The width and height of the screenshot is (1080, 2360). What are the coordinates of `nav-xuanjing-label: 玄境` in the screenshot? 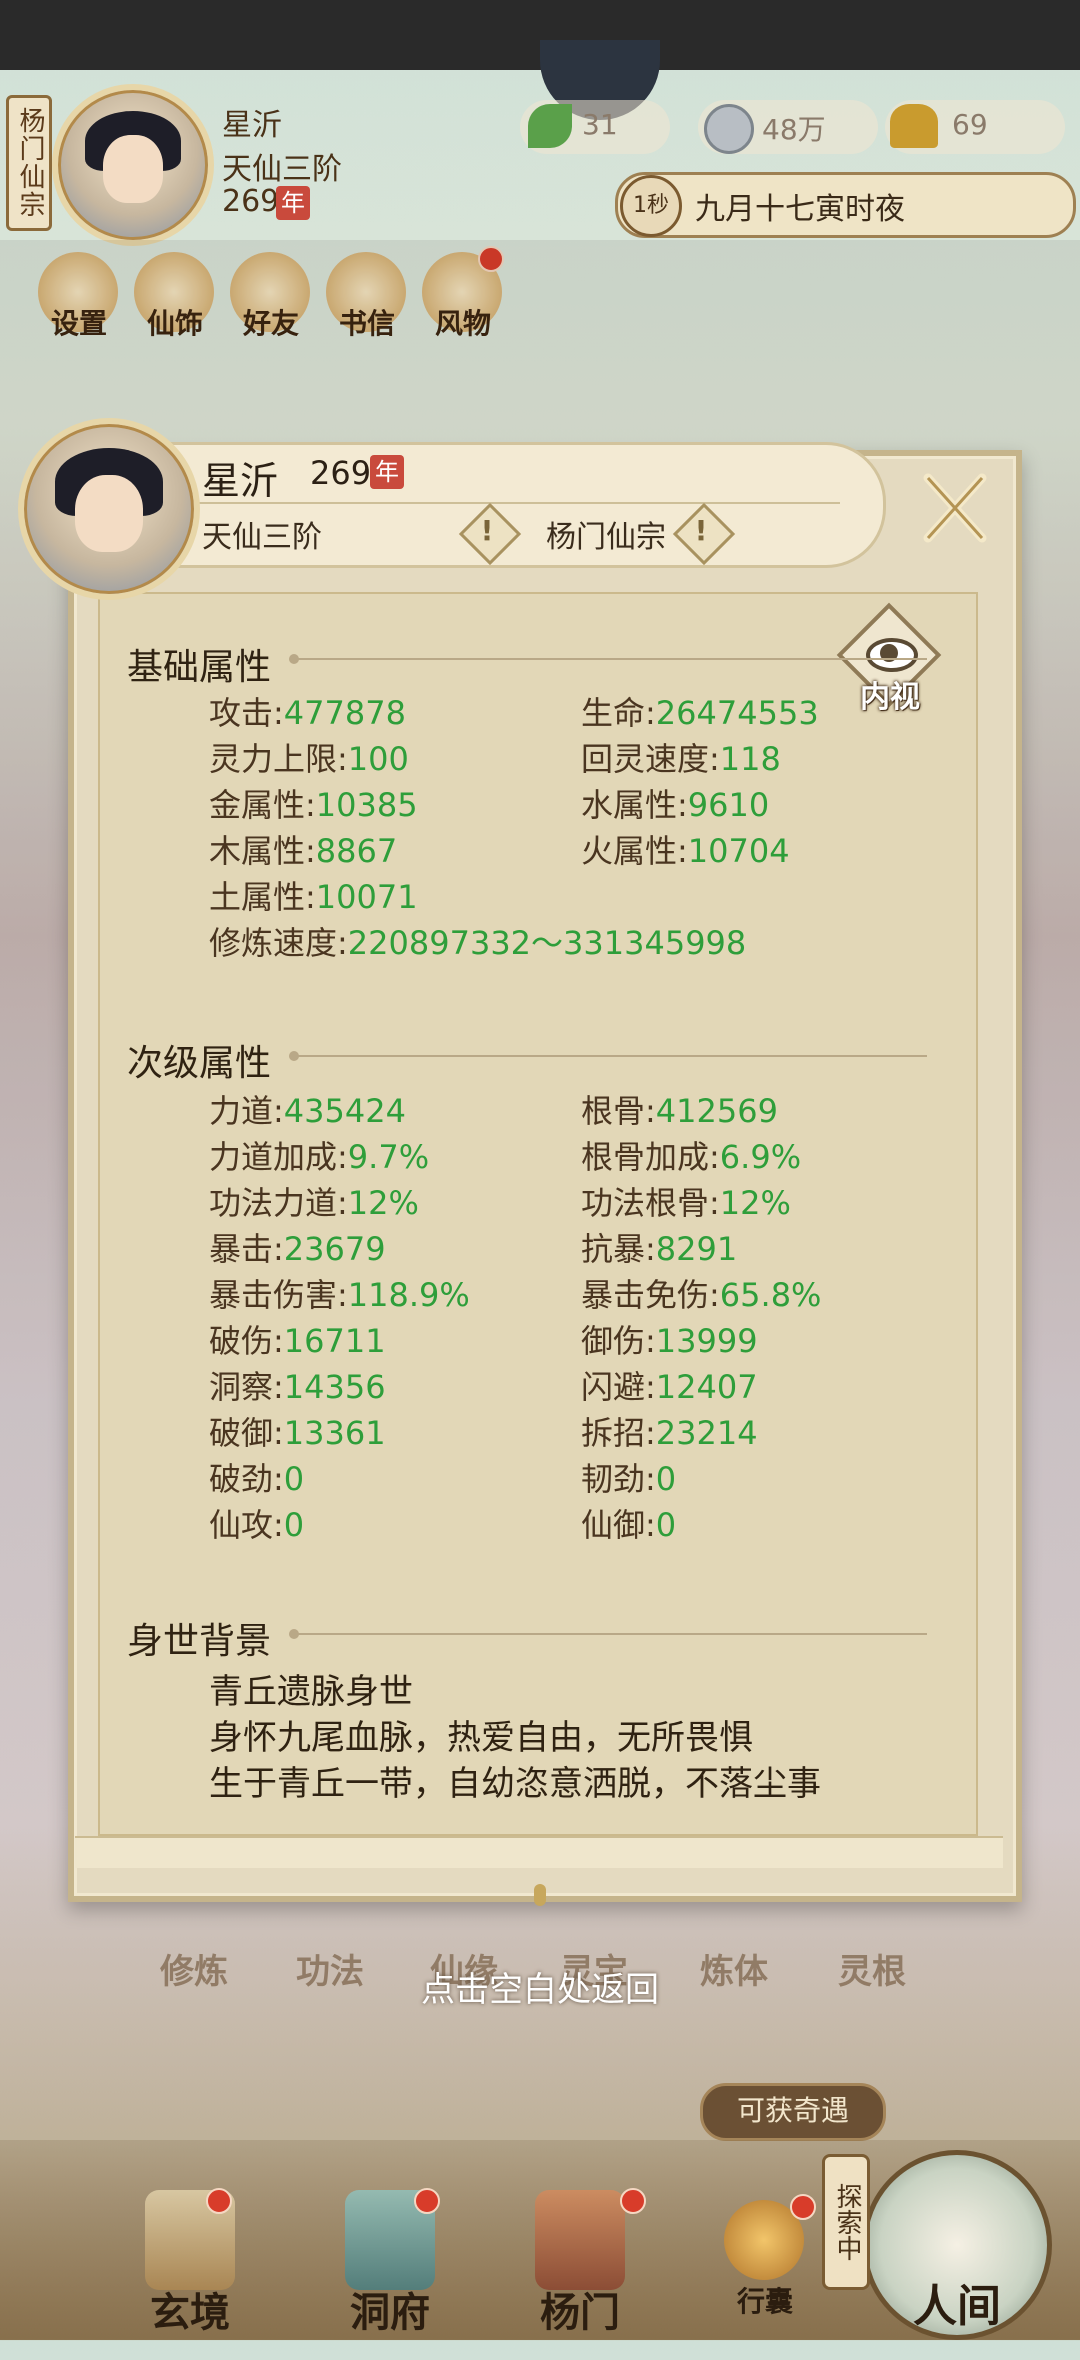 It's located at (190, 2313).